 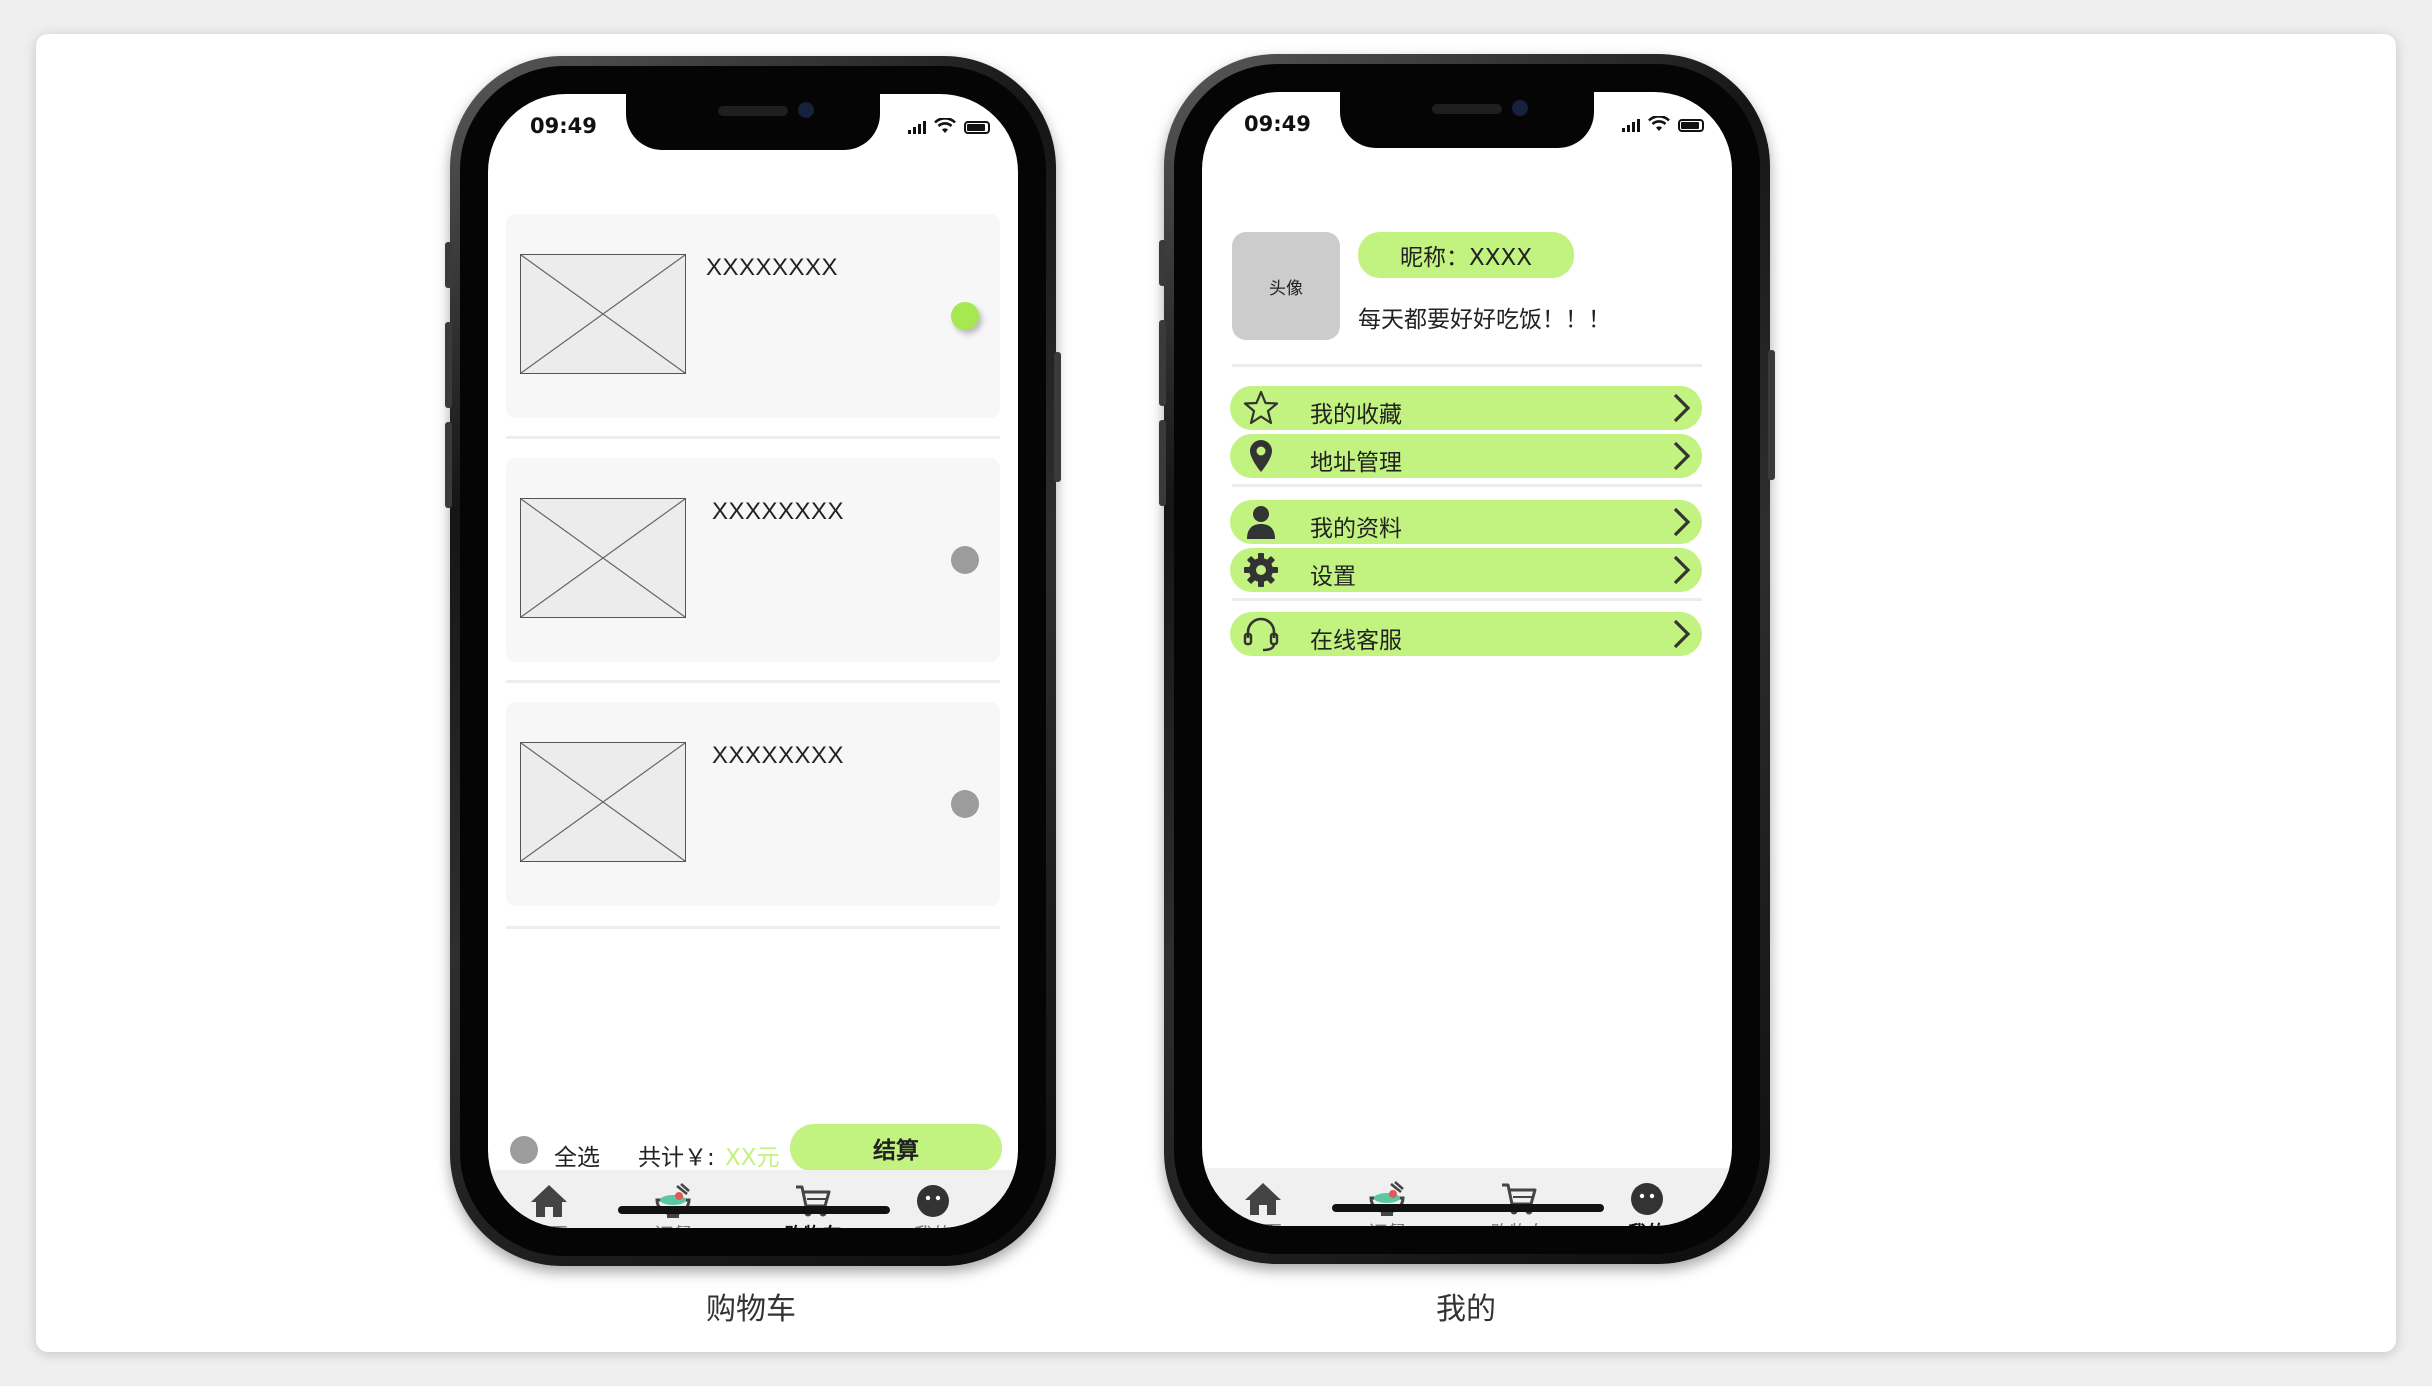 I want to click on total-value: XX元, so click(x=752, y=1158).